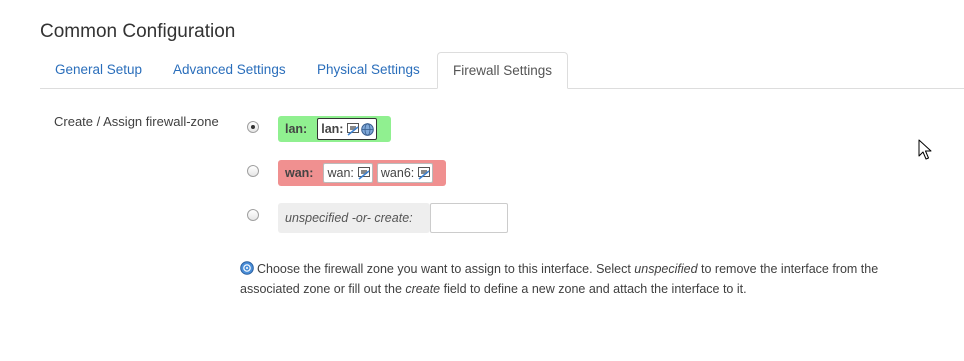 This screenshot has height=361, width=964. What do you see at coordinates (423, 289) in the screenshot?
I see `help-text-em-create: create` at bounding box center [423, 289].